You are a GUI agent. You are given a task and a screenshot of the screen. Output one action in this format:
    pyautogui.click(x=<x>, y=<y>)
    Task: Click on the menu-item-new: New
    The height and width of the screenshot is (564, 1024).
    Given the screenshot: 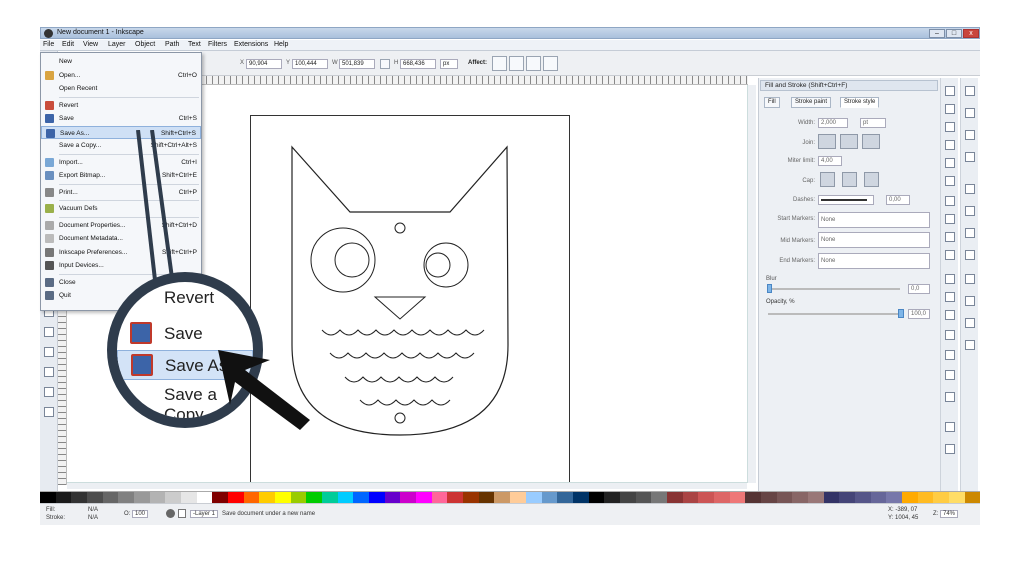 What is the action you would take?
    pyautogui.click(x=121, y=61)
    